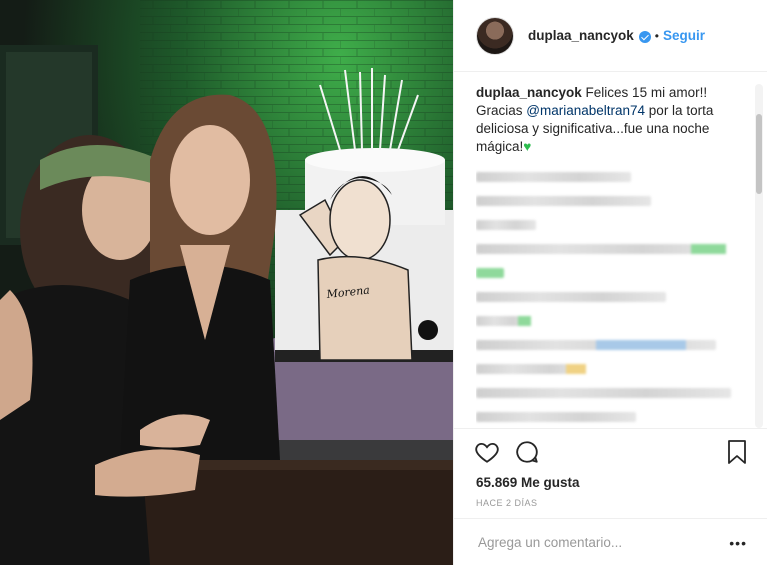 The width and height of the screenshot is (767, 566). Describe the element at coordinates (759, 154) in the screenshot. I see `scrollbar-thumb` at that location.